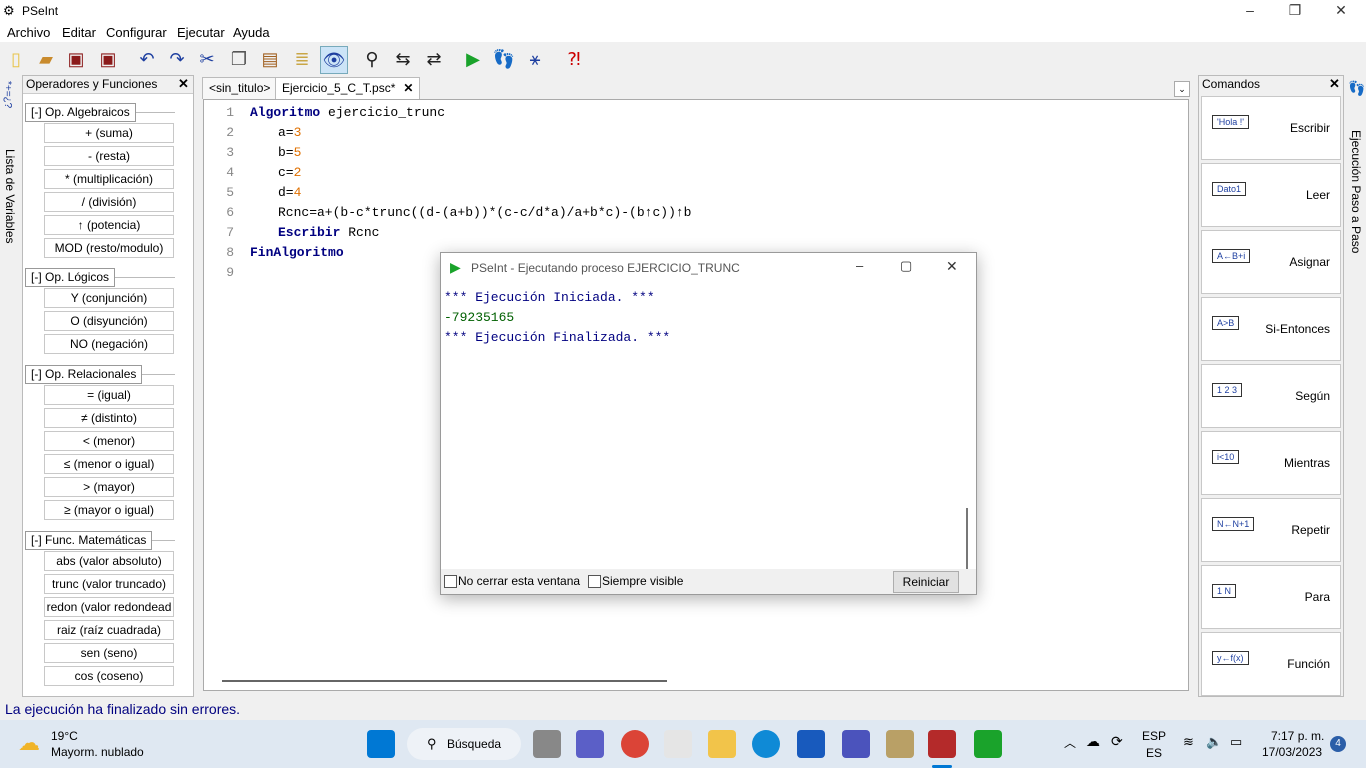 This screenshot has width=1366, height=768. I want to click on restore-button: ❐, so click(1295, 11).